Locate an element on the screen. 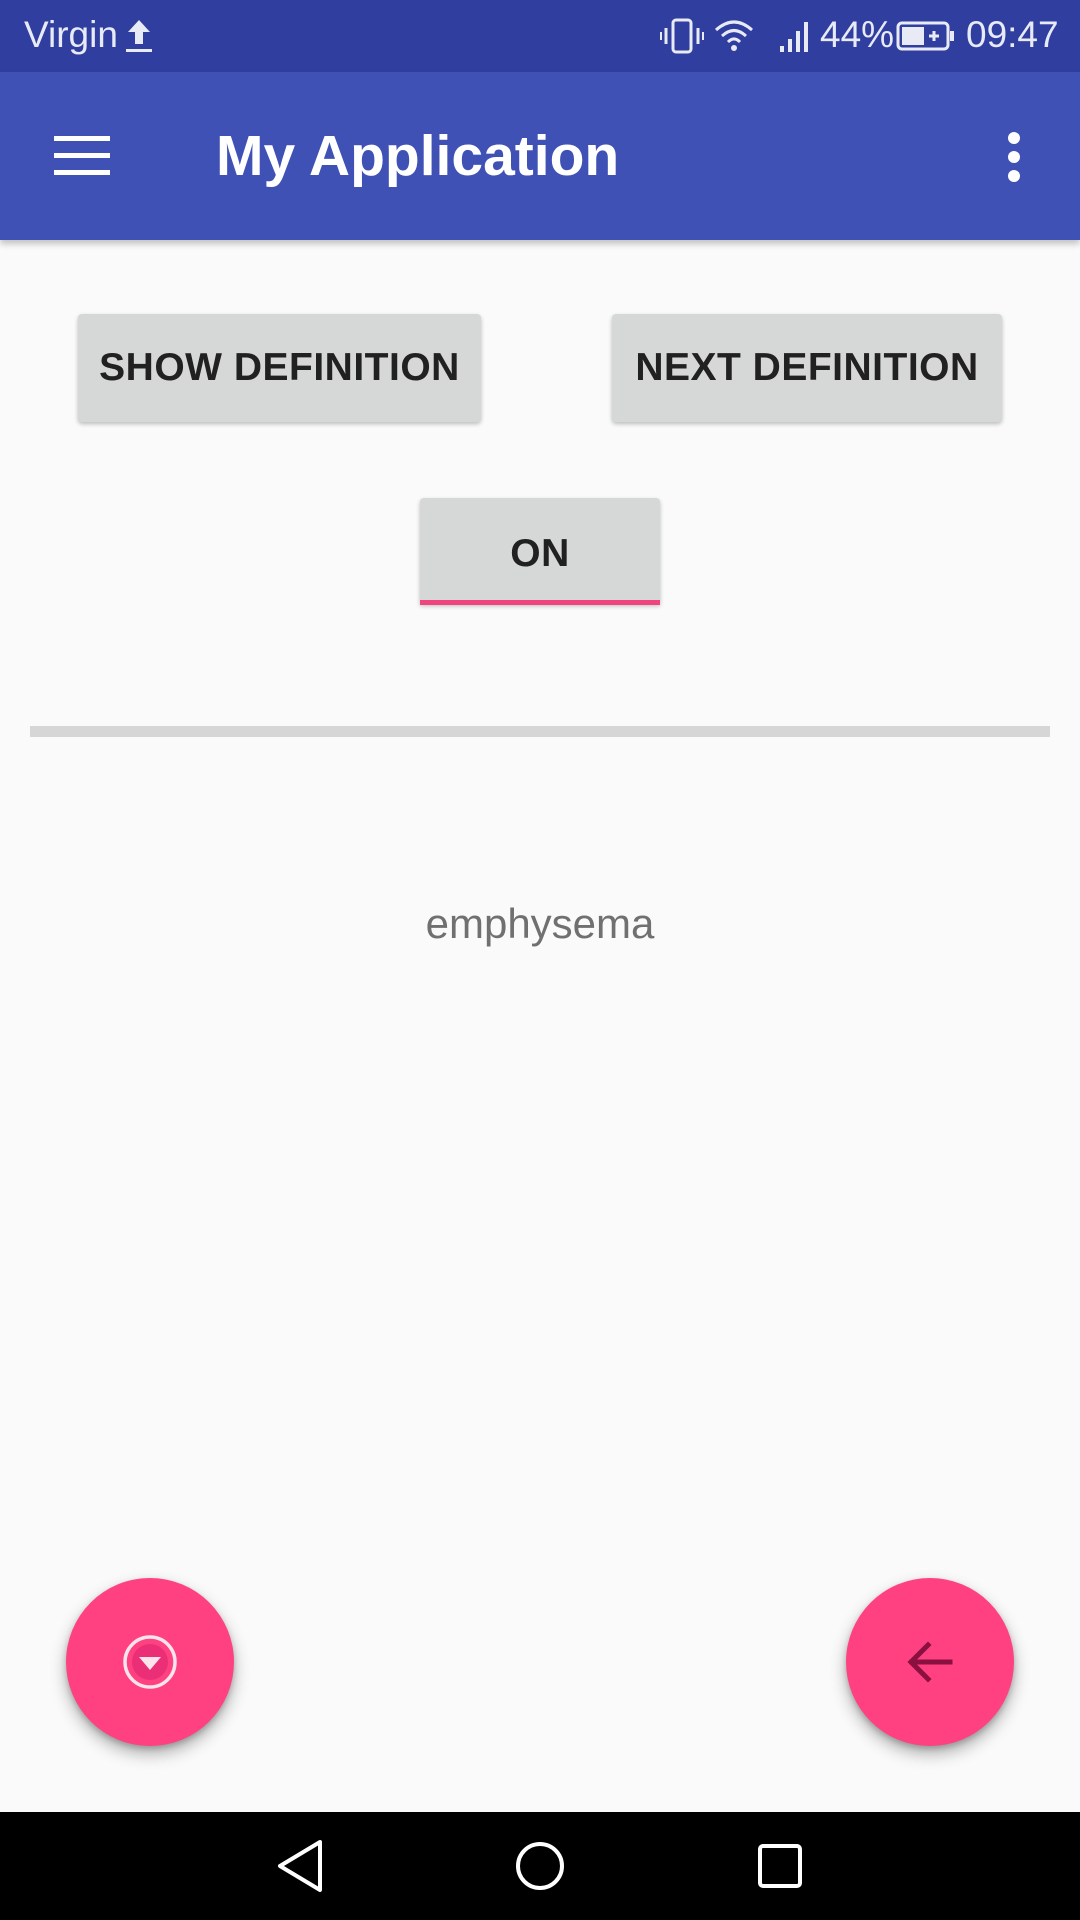 This screenshot has height=1920, width=1080. arrow-back-icon is located at coordinates (930, 1662).